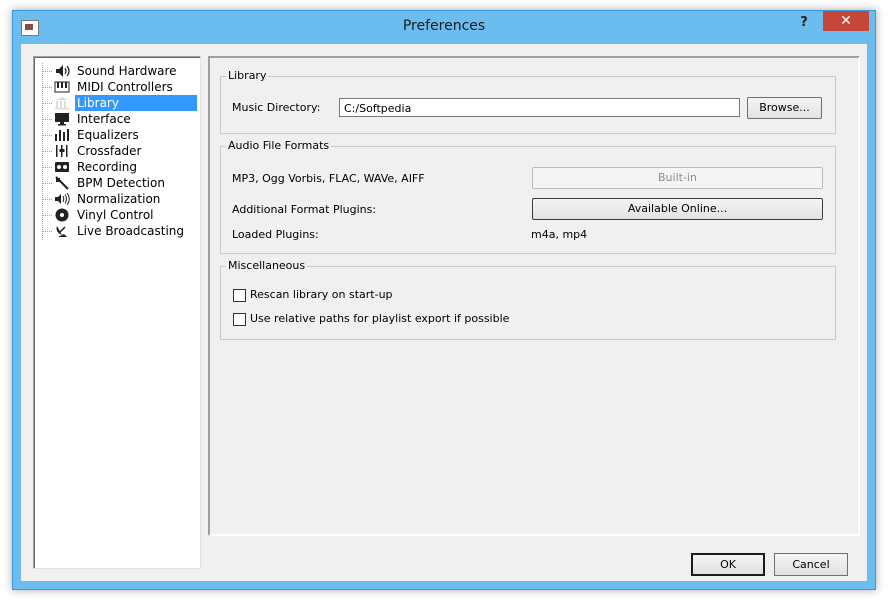 The image size is (889, 607). I want to click on sidebar-item-bpm-detection: BPM Detection, so click(121, 183).